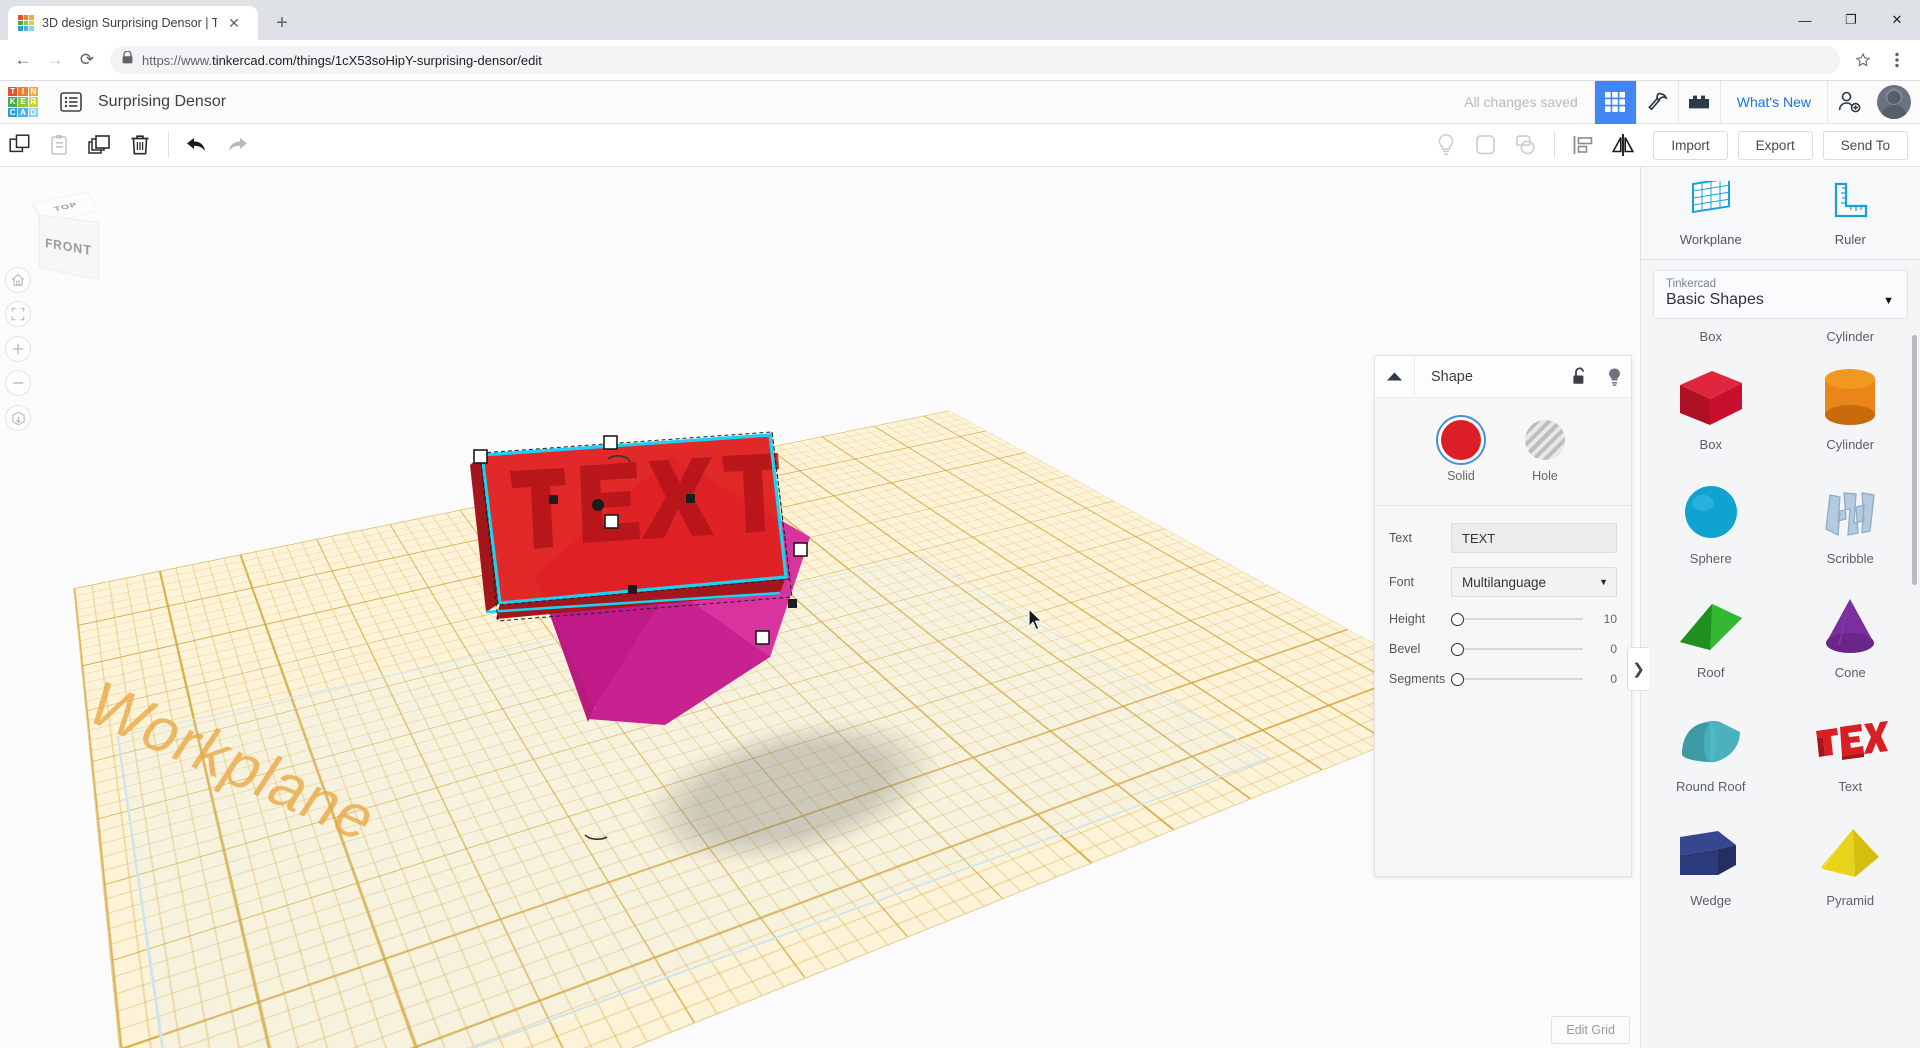 Image resolution: width=1920 pixels, height=1048 pixels. Describe the element at coordinates (480, 456) in the screenshot. I see `resize-handle` at that location.